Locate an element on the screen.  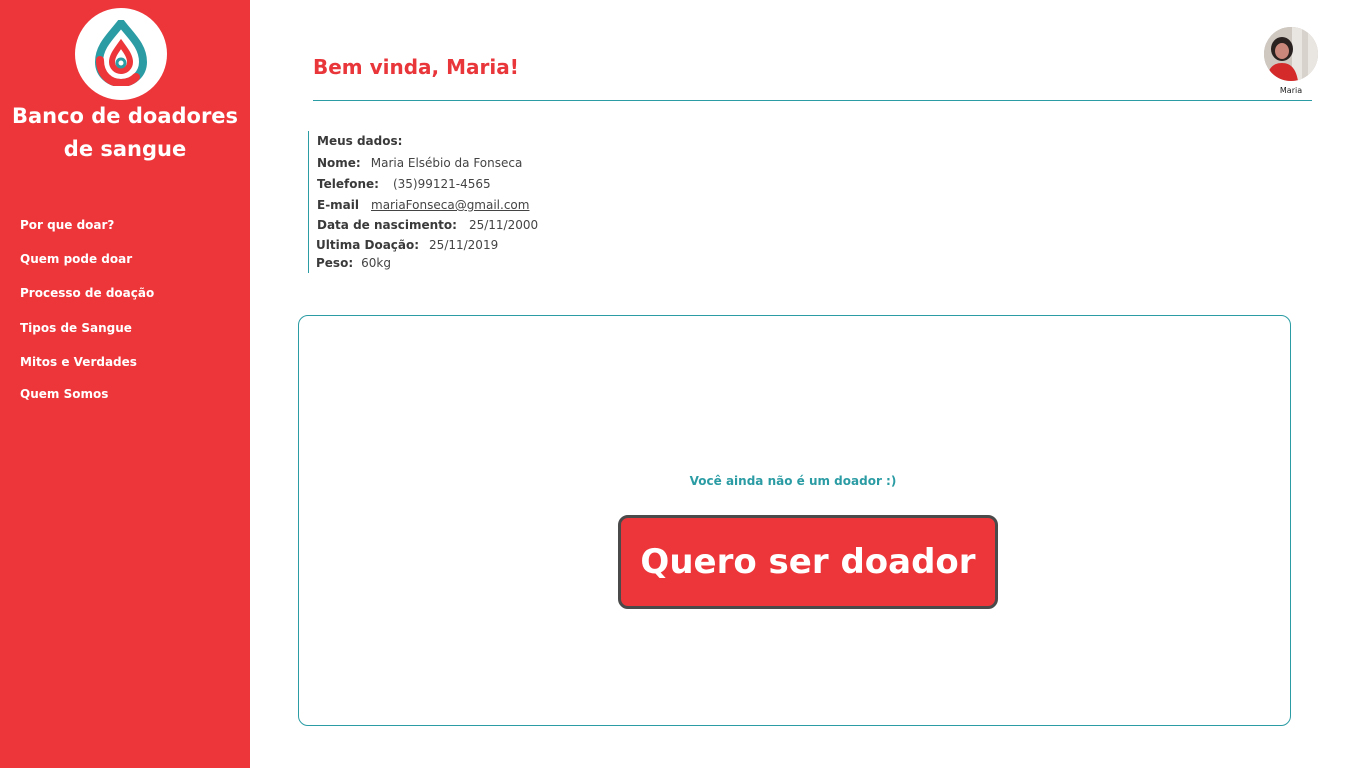
profile-row-birthdate: Data de nascimento: 25/11/2000 is located at coordinates (427, 225).